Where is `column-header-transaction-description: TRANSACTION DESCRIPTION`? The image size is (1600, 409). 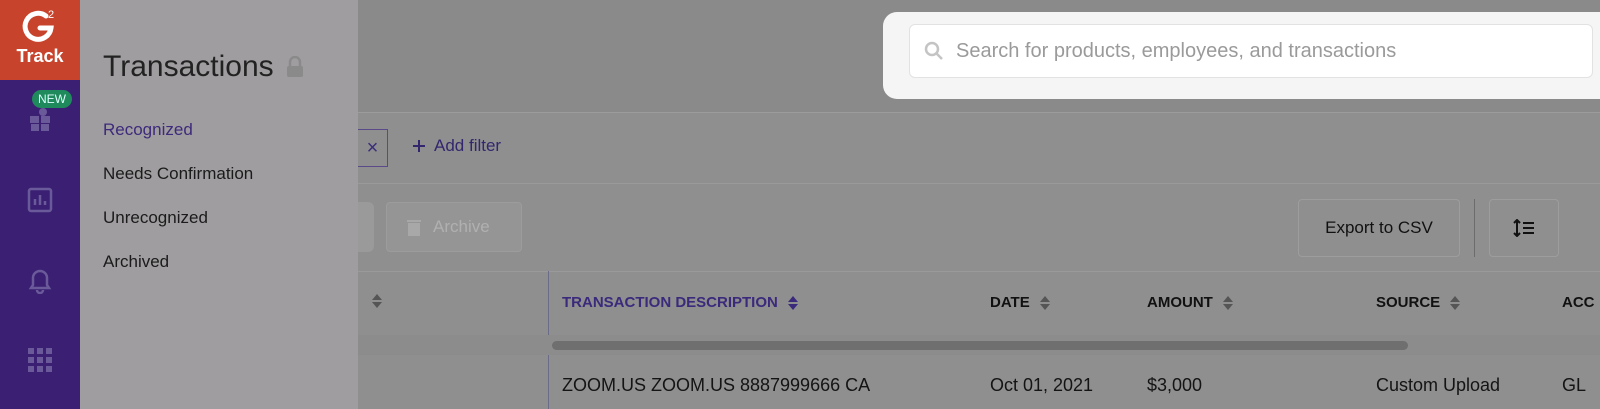 column-header-transaction-description: TRANSACTION DESCRIPTION is located at coordinates (680, 302).